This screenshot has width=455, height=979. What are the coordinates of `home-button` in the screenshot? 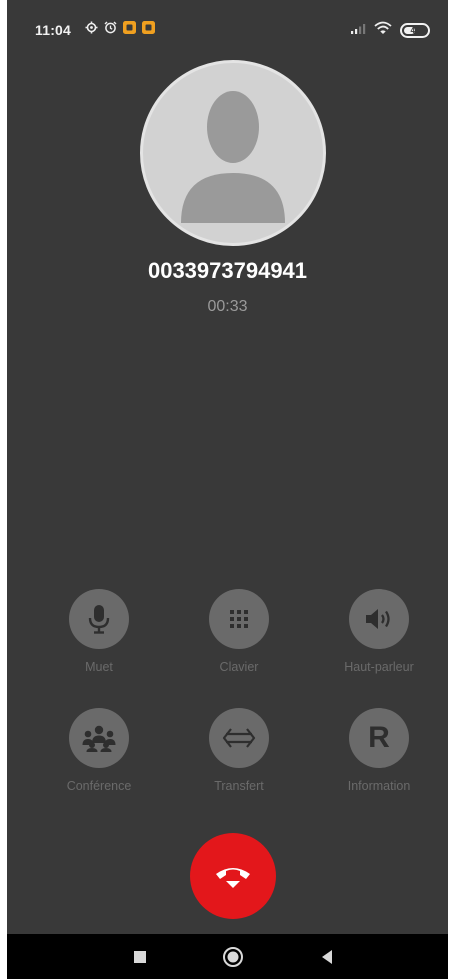 It's located at (233, 956).